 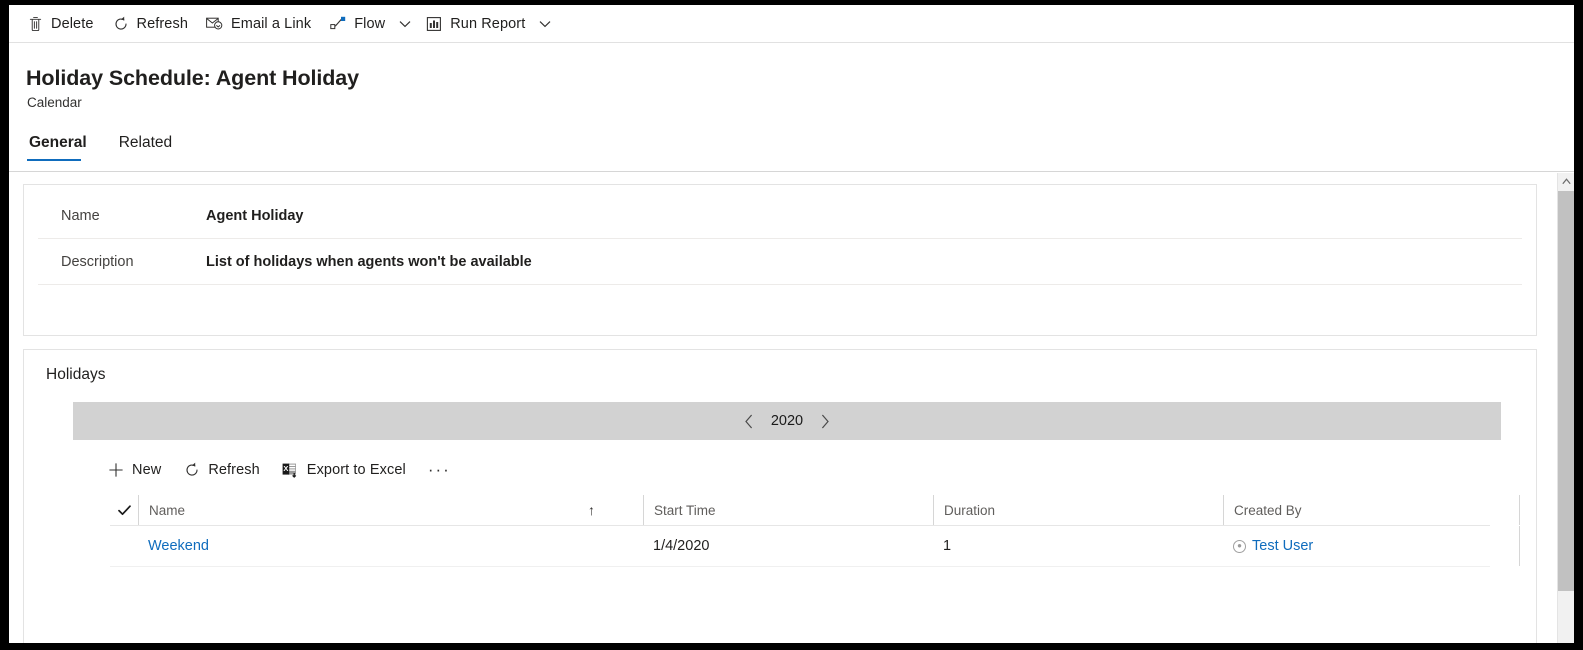 I want to click on current-year-label: 2020, so click(x=787, y=421).